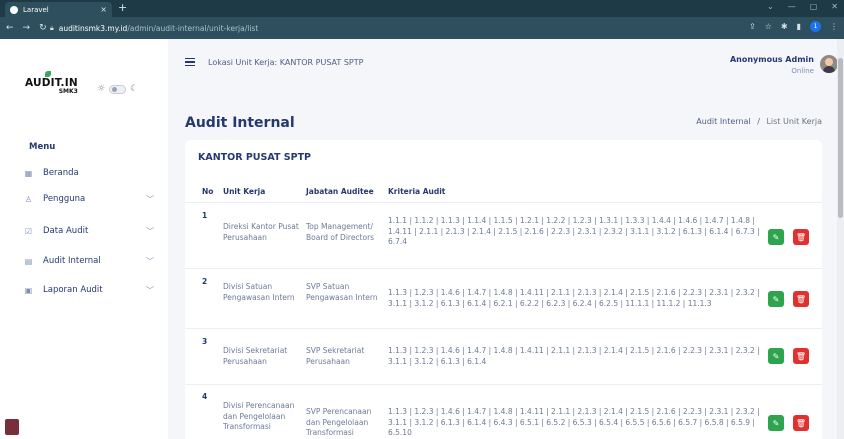 This screenshot has height=439, width=844. What do you see at coordinates (12, 427) in the screenshot?
I see `taskbar-app-icon` at bounding box center [12, 427].